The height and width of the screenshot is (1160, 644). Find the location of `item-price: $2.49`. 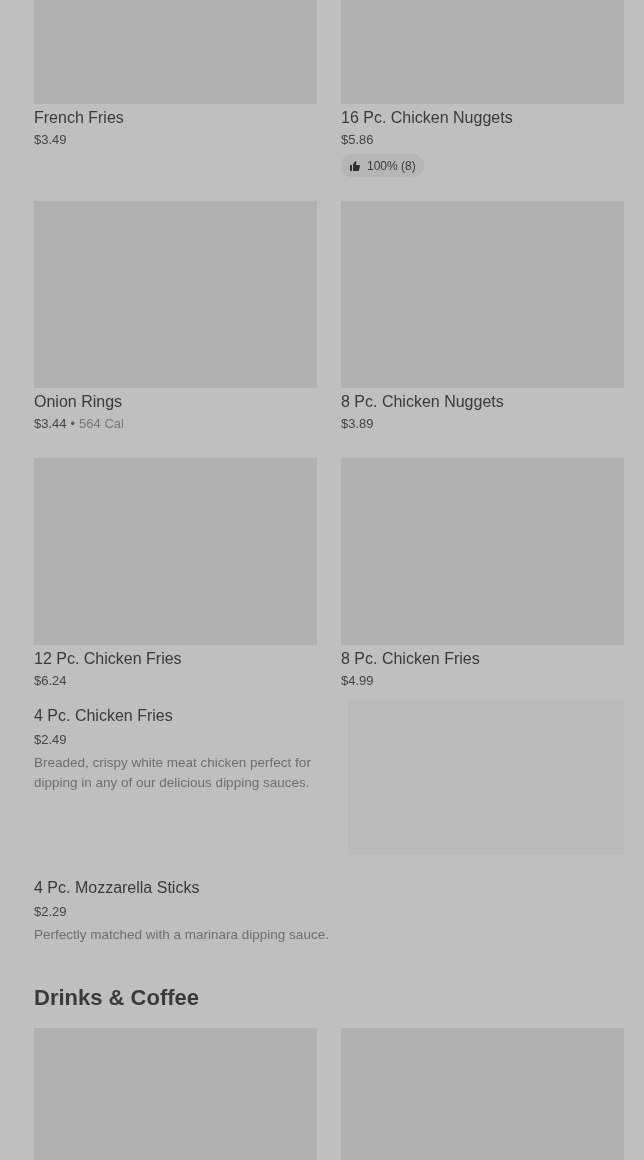

item-price: $2.49 is located at coordinates (51, 740).